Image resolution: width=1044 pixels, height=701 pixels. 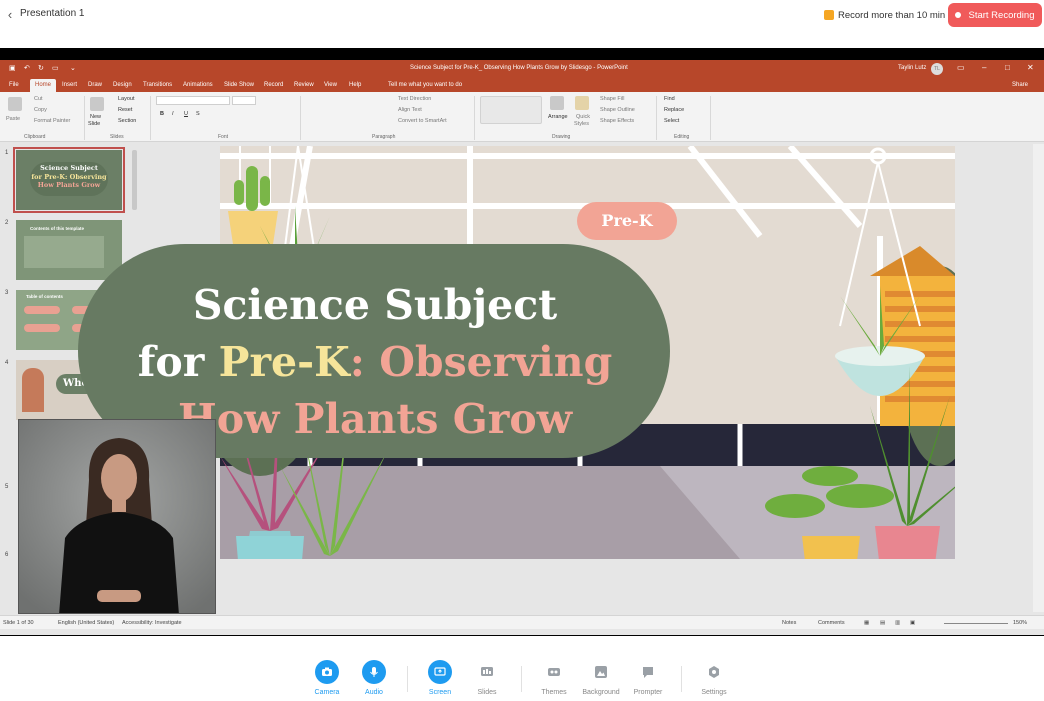 What do you see at coordinates (1030, 67) in the screenshot?
I see `close-icon: ✕` at bounding box center [1030, 67].